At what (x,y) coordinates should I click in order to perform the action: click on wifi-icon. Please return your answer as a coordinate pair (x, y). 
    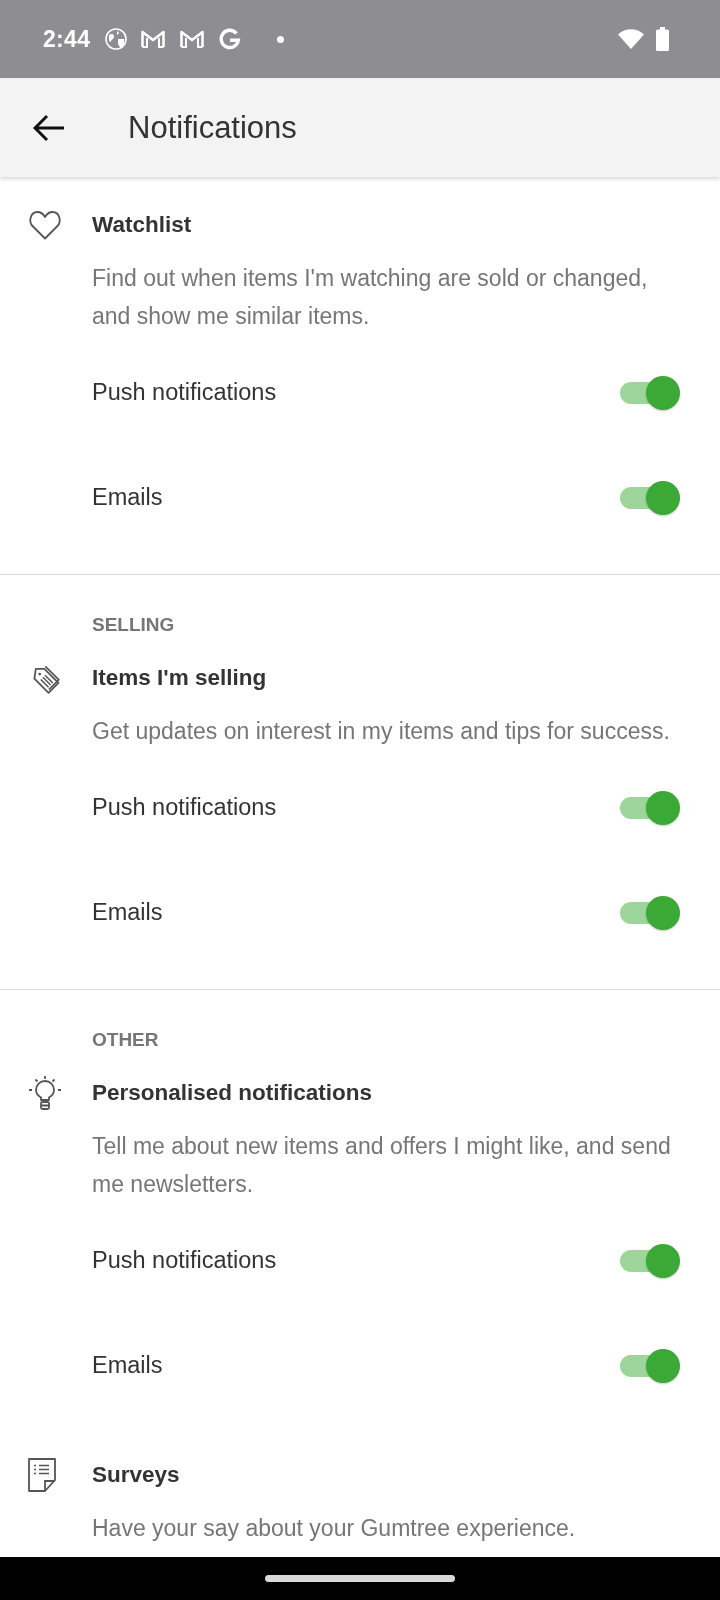
    Looking at the image, I should click on (631, 39).